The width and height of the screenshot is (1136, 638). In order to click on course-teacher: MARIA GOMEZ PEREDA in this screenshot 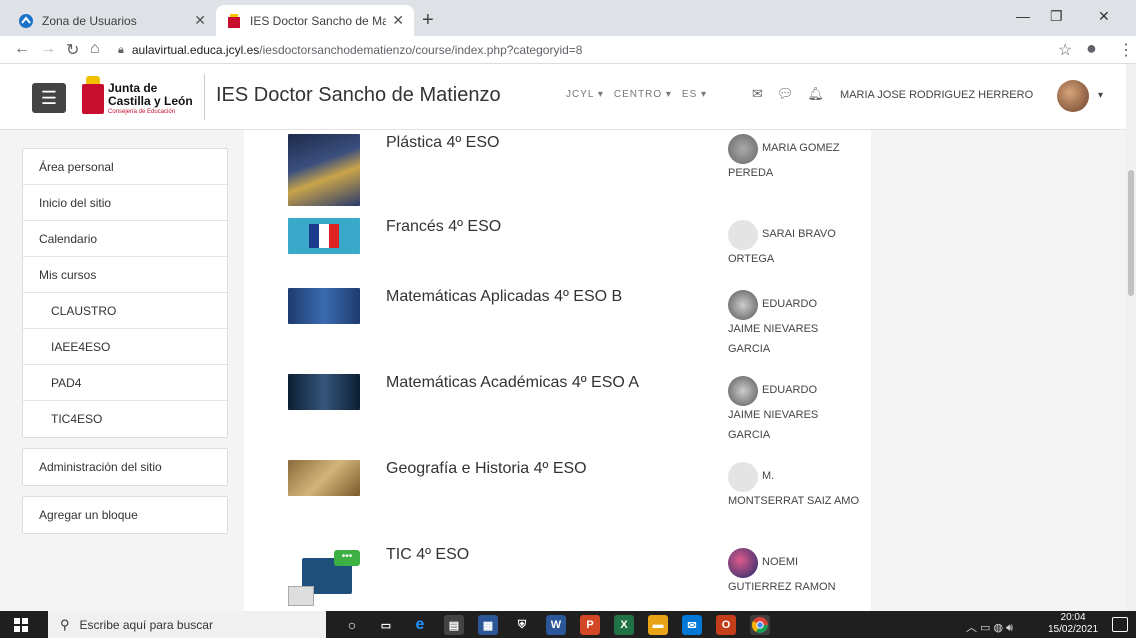, I will do `click(795, 159)`.